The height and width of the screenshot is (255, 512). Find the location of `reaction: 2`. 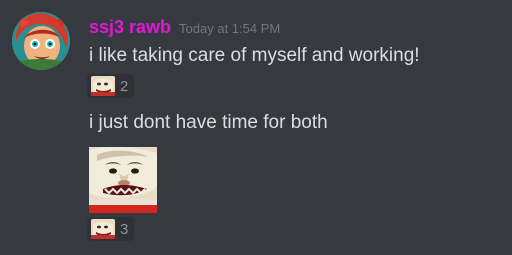

reaction: 2 is located at coordinates (111, 86).